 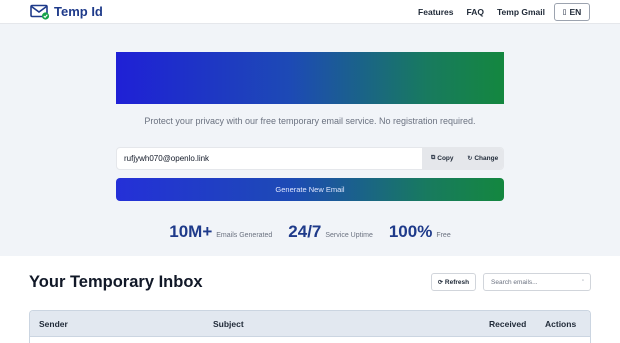 I want to click on refresh-button: ⟳ Refresh, so click(x=453, y=282).